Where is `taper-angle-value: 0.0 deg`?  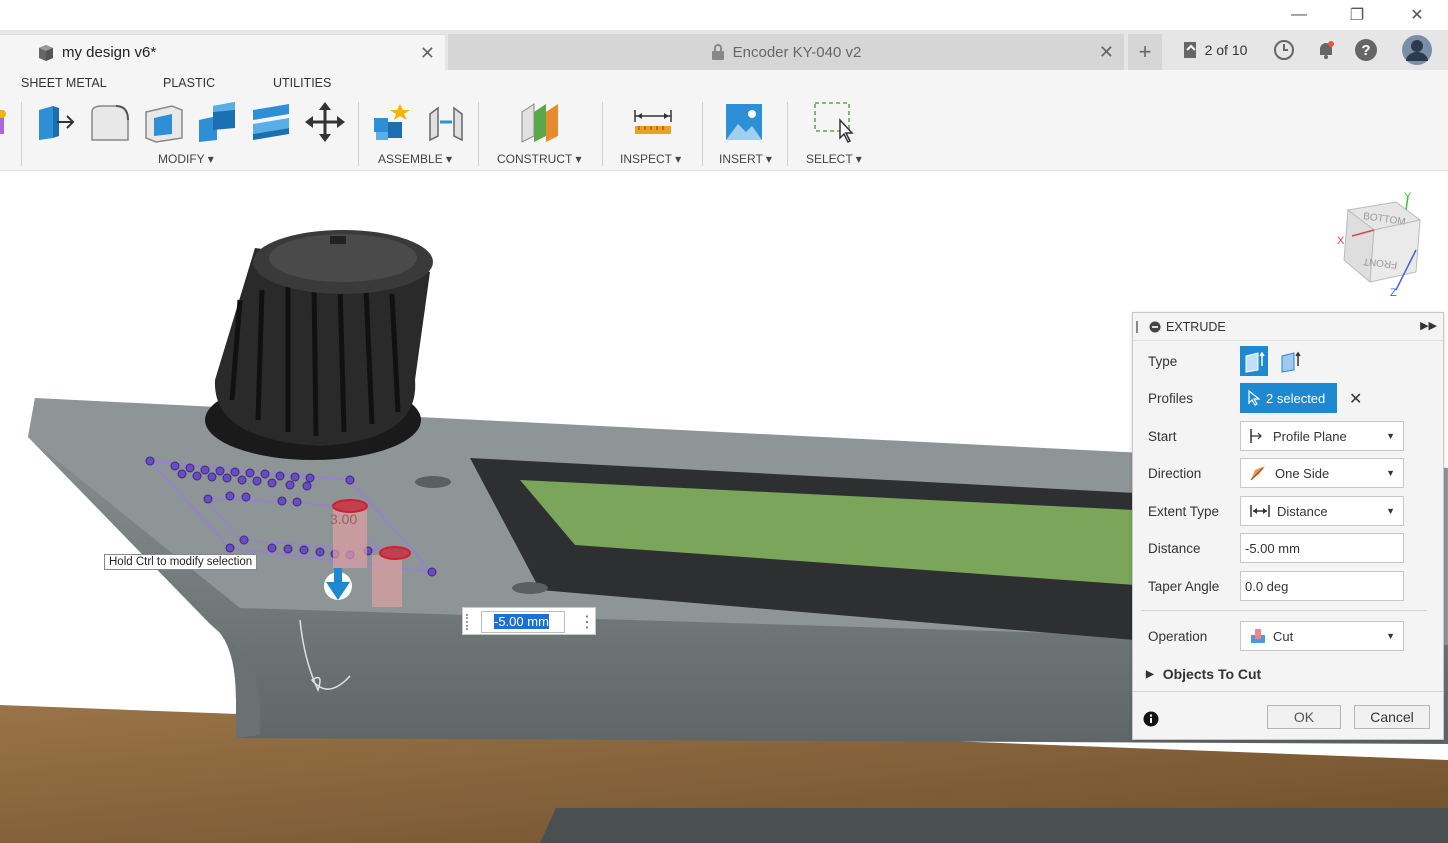
taper-angle-value: 0.0 deg is located at coordinates (1267, 586).